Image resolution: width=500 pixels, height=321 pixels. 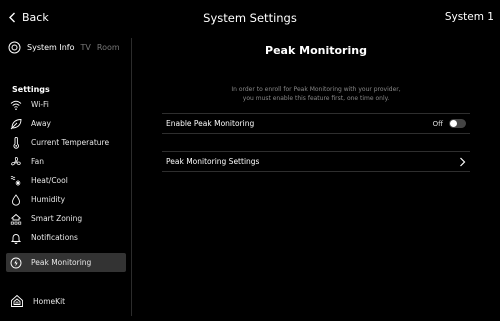 I want to click on top-bar: Back System Settings System 1, so click(x=250, y=19).